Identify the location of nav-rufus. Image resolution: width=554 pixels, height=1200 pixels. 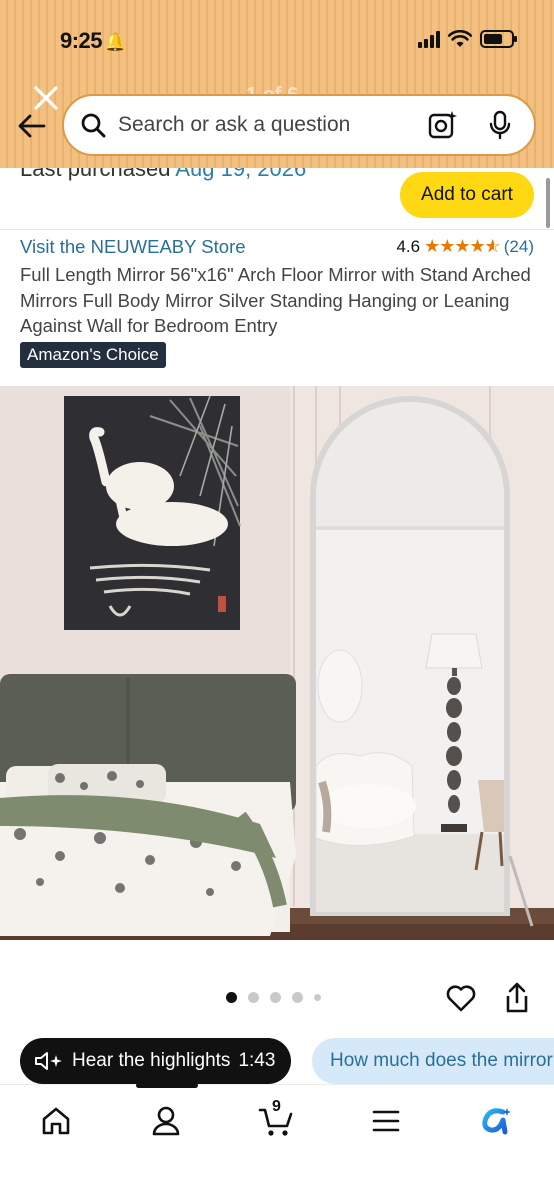
(496, 1121).